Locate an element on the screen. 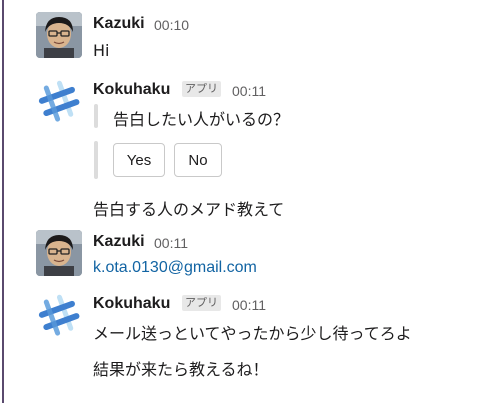  attachment-bar is located at coordinates (96, 116).